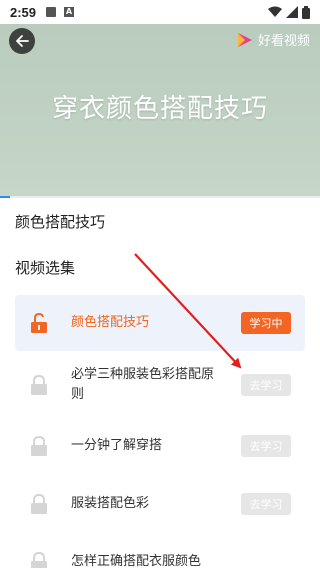 This screenshot has width=320, height=568. I want to click on text-a-icon: A, so click(69, 12).